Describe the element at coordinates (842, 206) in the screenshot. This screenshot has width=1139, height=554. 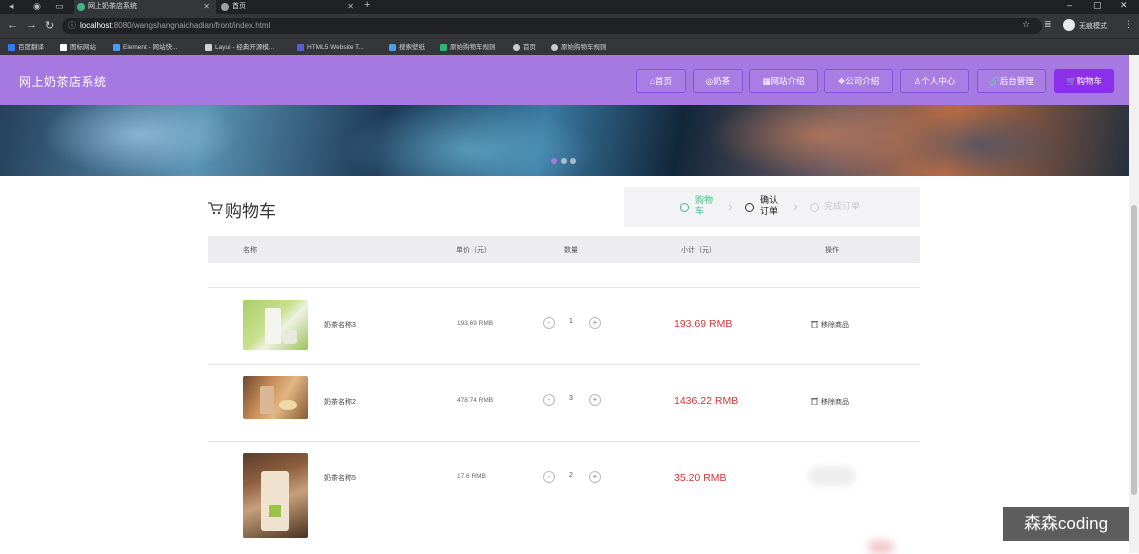
I see `step-complete-order: 完成订单` at that location.